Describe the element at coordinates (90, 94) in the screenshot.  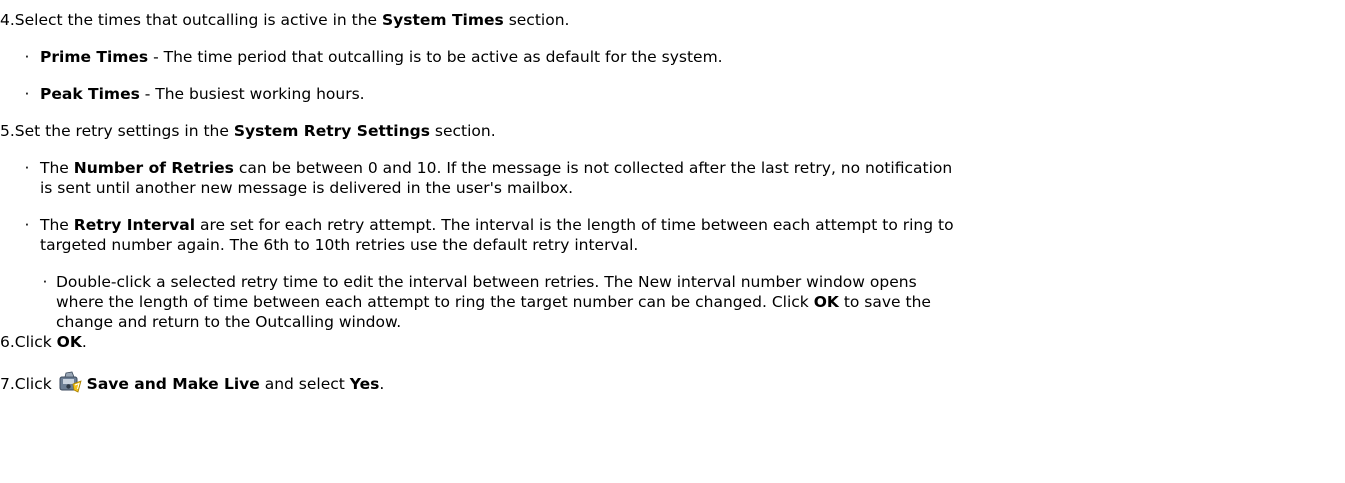
I see `peak-times-label: Peak Times` at that location.